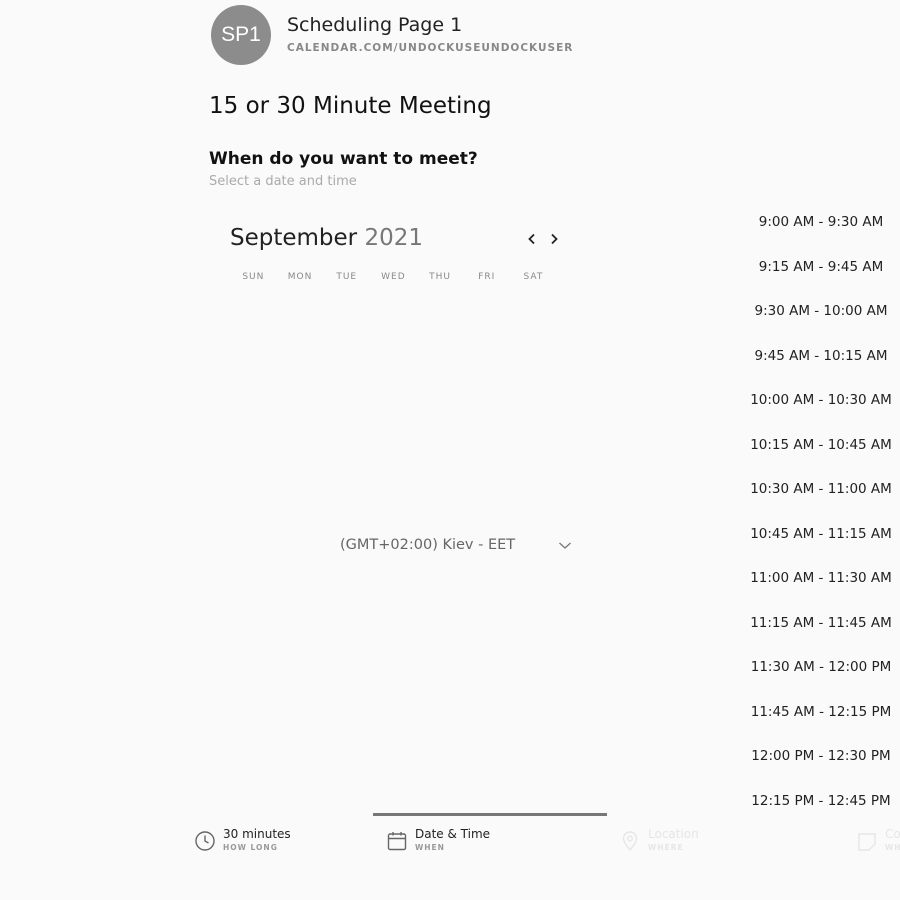 The image size is (900, 900). Describe the element at coordinates (350, 106) in the screenshot. I see `event-title: 15 or 30 Minute Meeting` at that location.